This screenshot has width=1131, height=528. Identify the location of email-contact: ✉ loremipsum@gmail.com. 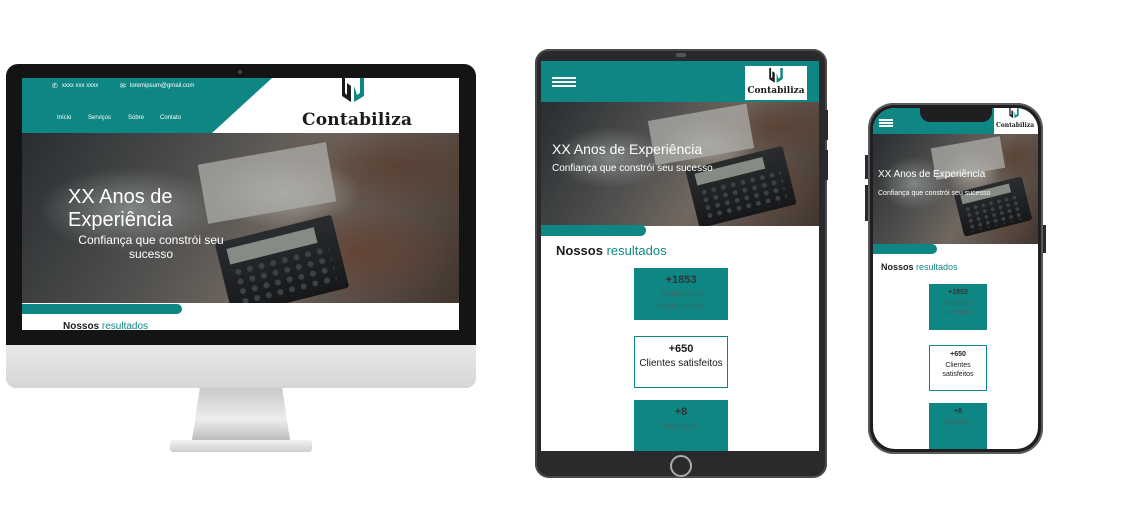
(157, 86).